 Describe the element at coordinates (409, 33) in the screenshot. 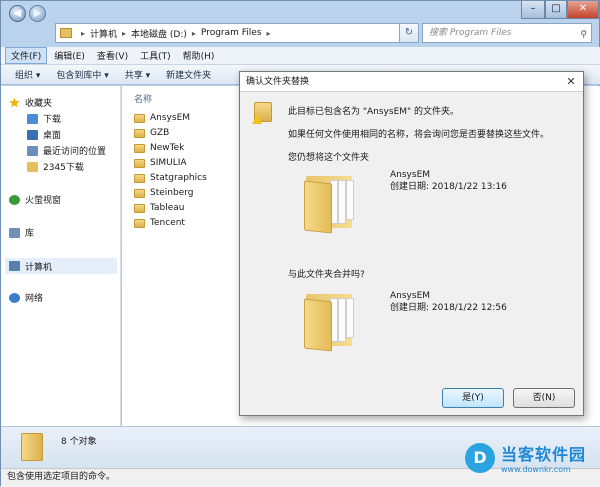

I see `refresh-icon: ↻` at that location.